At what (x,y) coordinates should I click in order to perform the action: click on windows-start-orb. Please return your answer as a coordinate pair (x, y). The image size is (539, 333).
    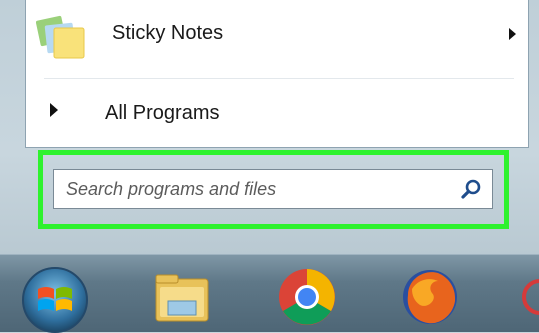
    Looking at the image, I should click on (55, 298).